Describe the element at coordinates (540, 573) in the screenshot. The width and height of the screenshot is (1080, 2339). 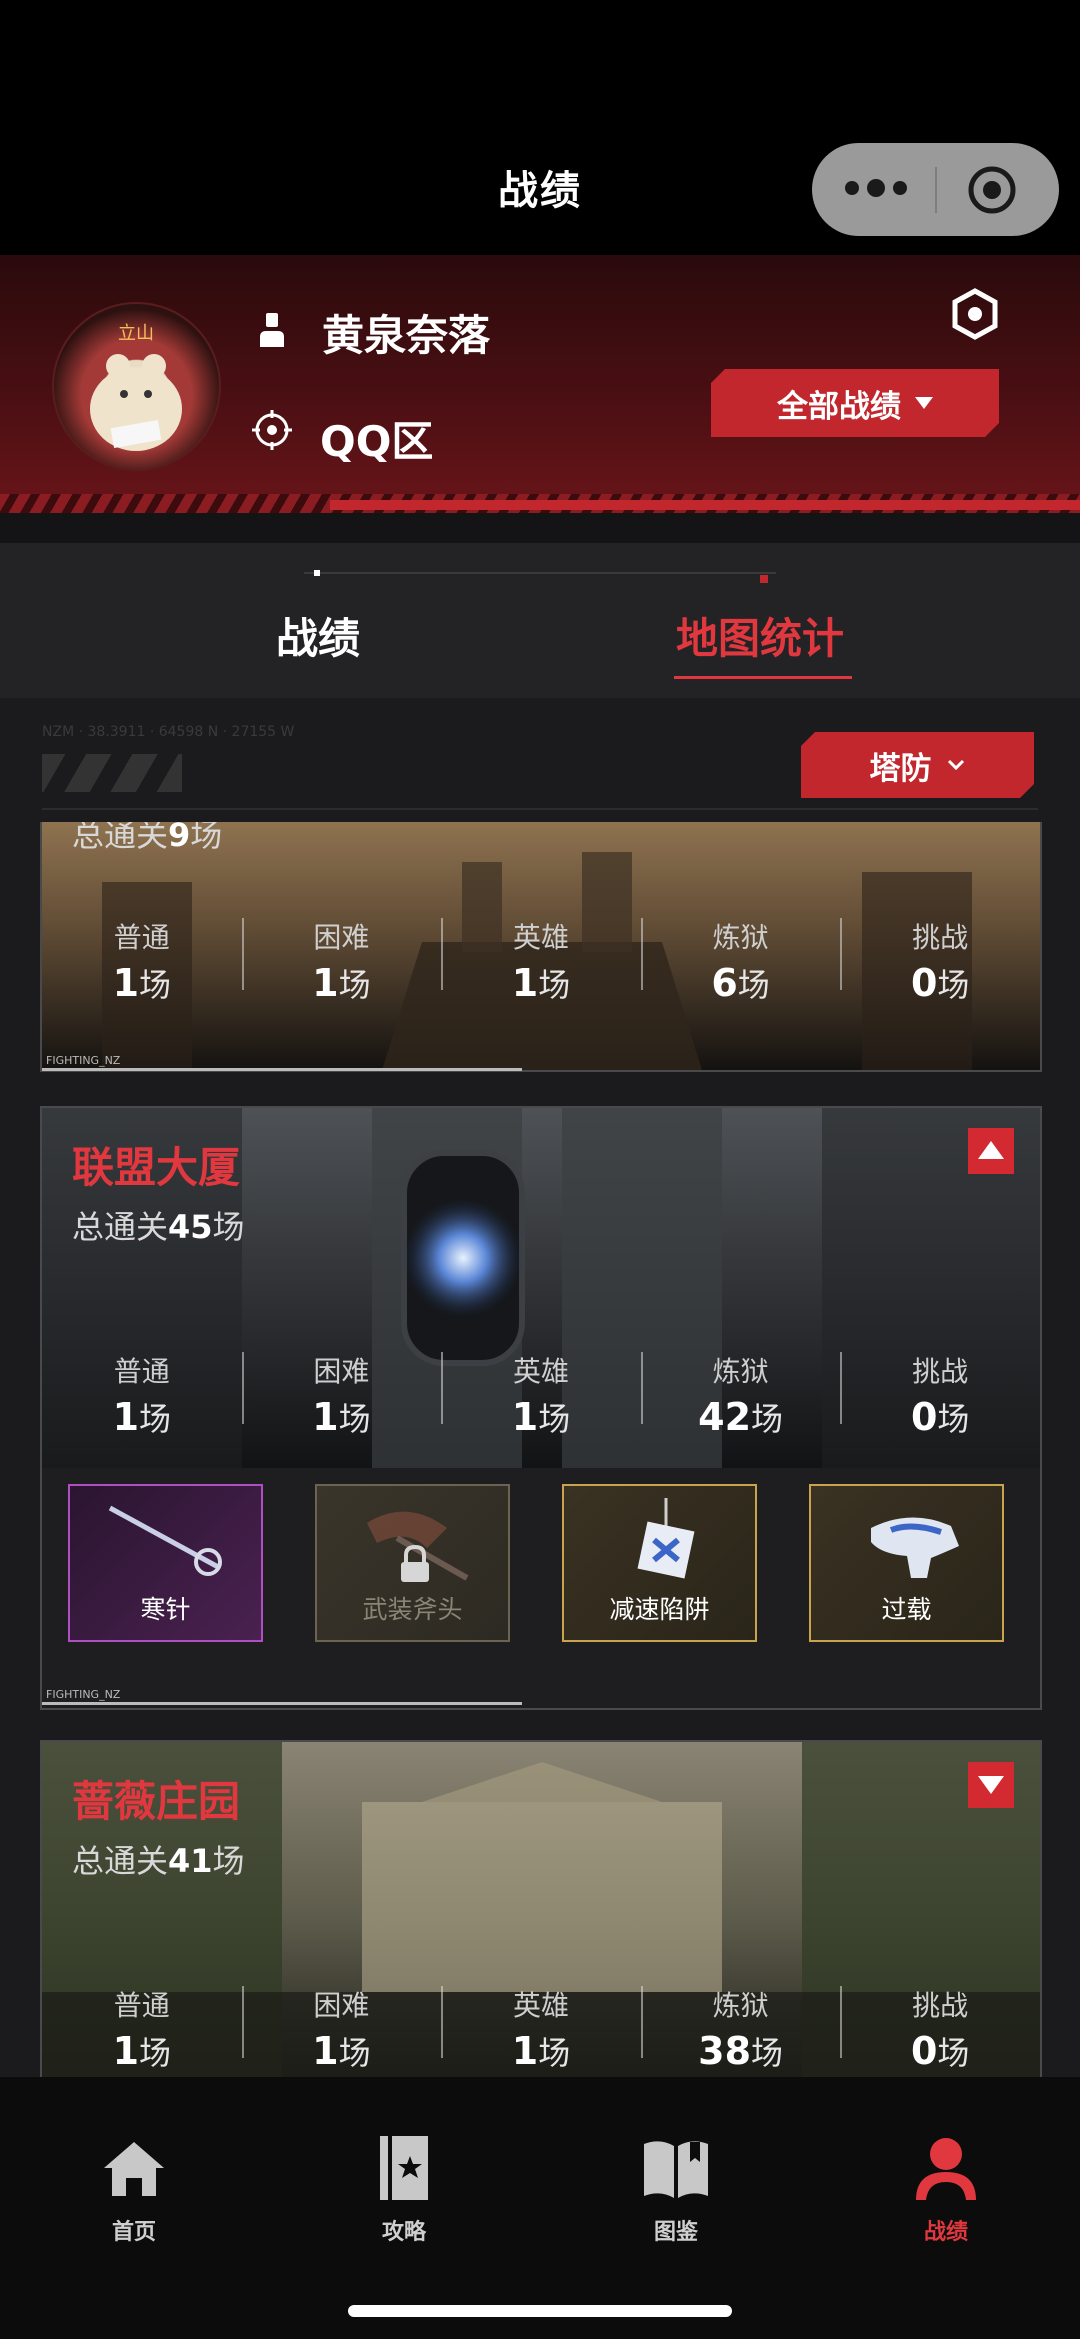
I see `tab-track` at that location.